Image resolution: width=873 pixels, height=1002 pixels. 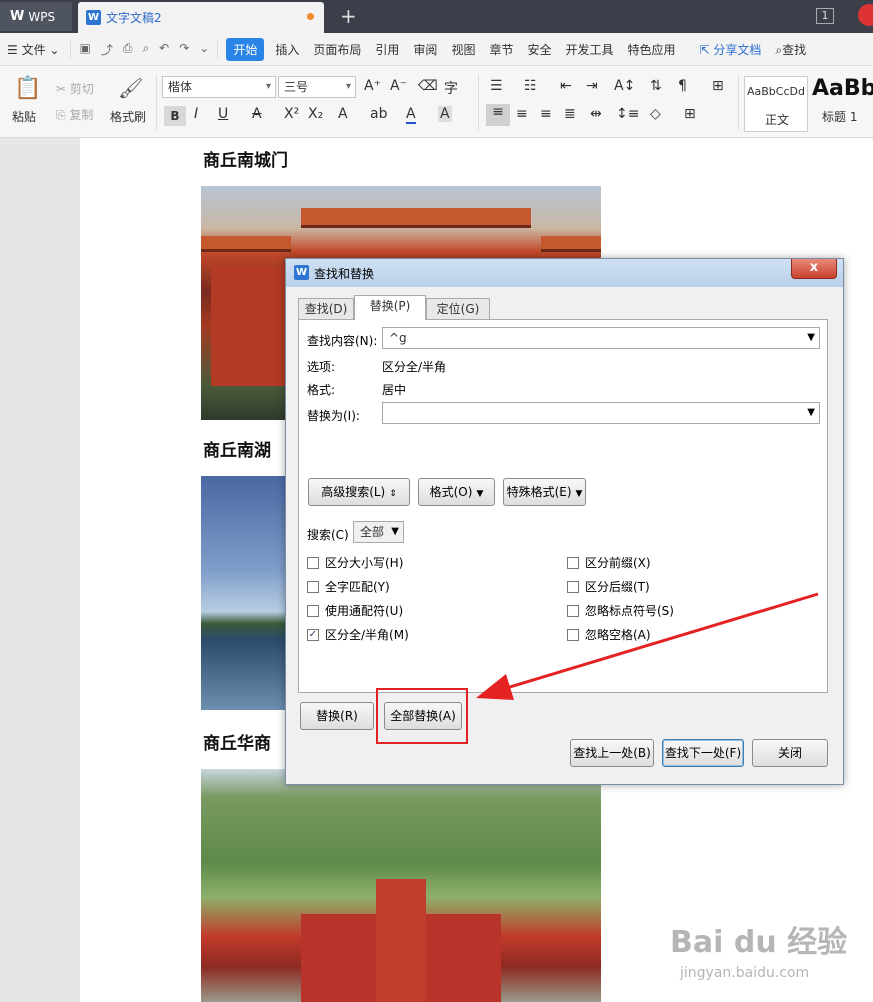 What do you see at coordinates (219, 87) in the screenshot?
I see `font-name-select: 楷体` at bounding box center [219, 87].